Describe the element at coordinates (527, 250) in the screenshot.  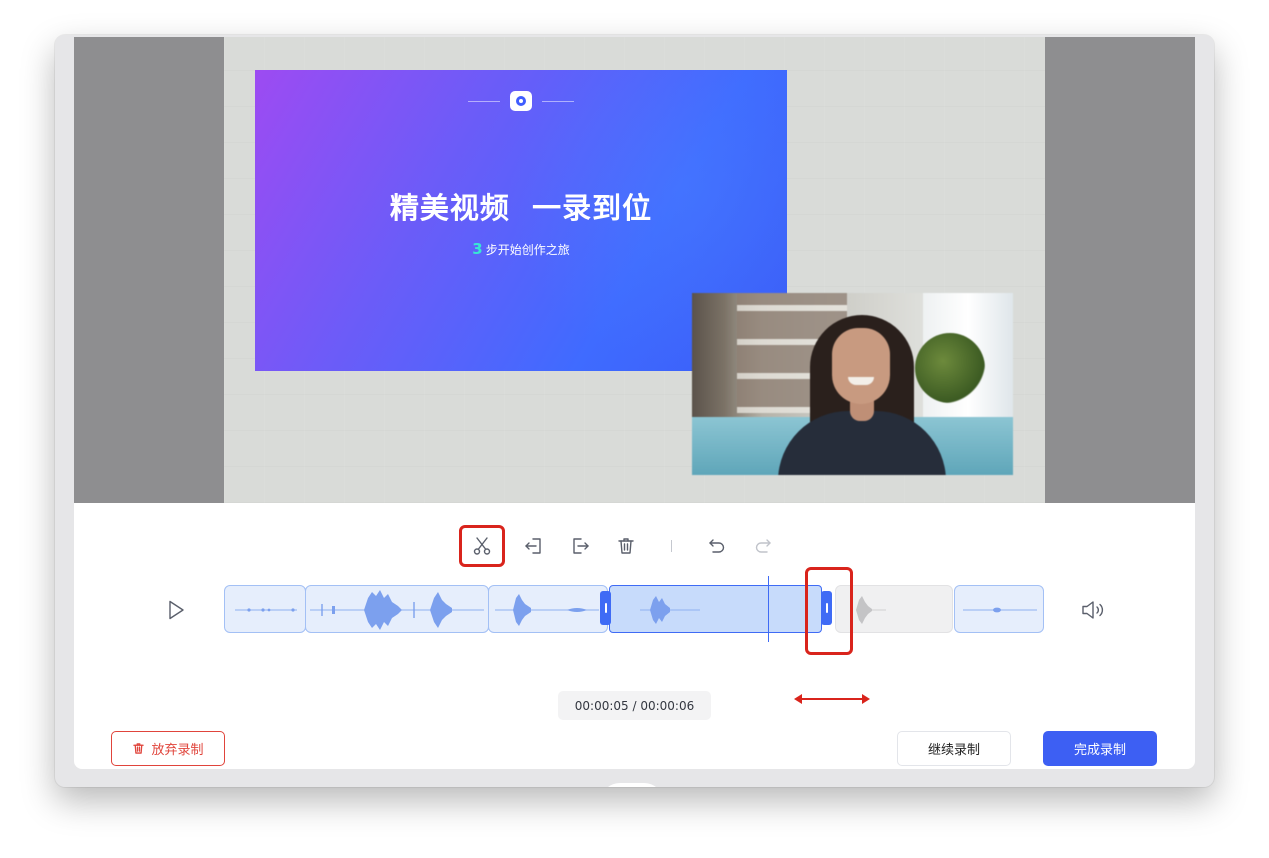
I see `slide-subtitle-text: 步开始创作之旅` at that location.